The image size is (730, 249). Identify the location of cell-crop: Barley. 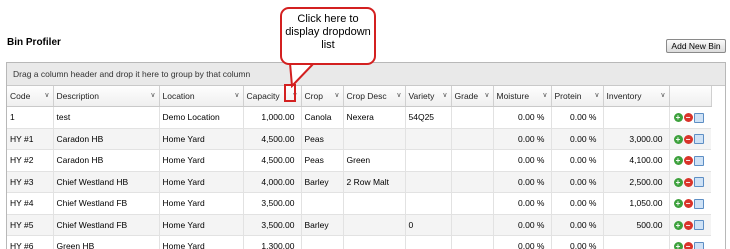
(322, 182).